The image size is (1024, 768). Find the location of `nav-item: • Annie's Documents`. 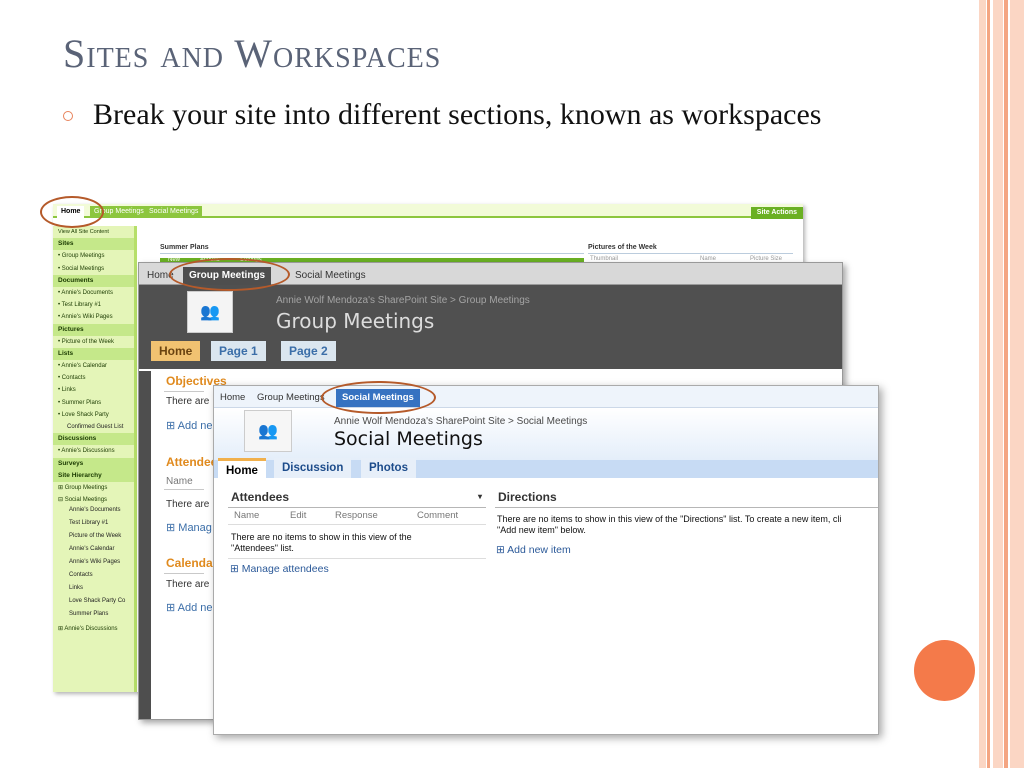

nav-item: • Annie's Documents is located at coordinates (93, 293).